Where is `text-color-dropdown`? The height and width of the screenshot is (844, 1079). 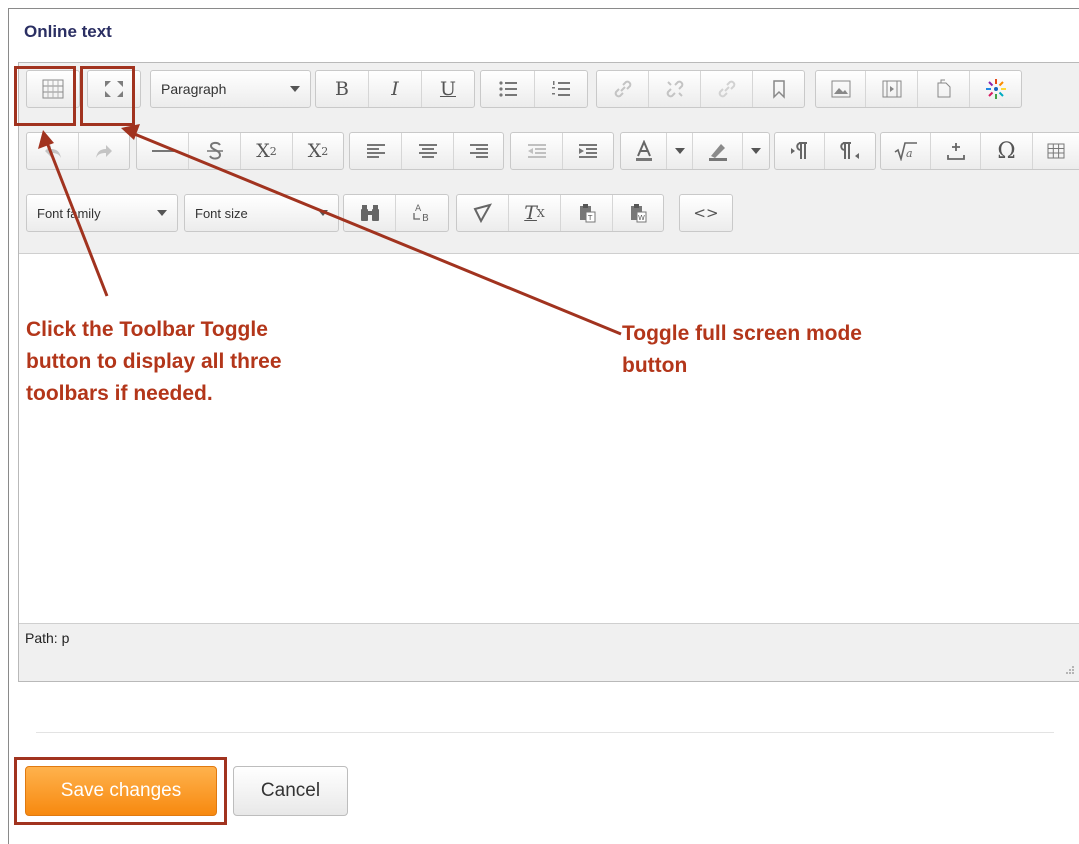 text-color-dropdown is located at coordinates (680, 151).